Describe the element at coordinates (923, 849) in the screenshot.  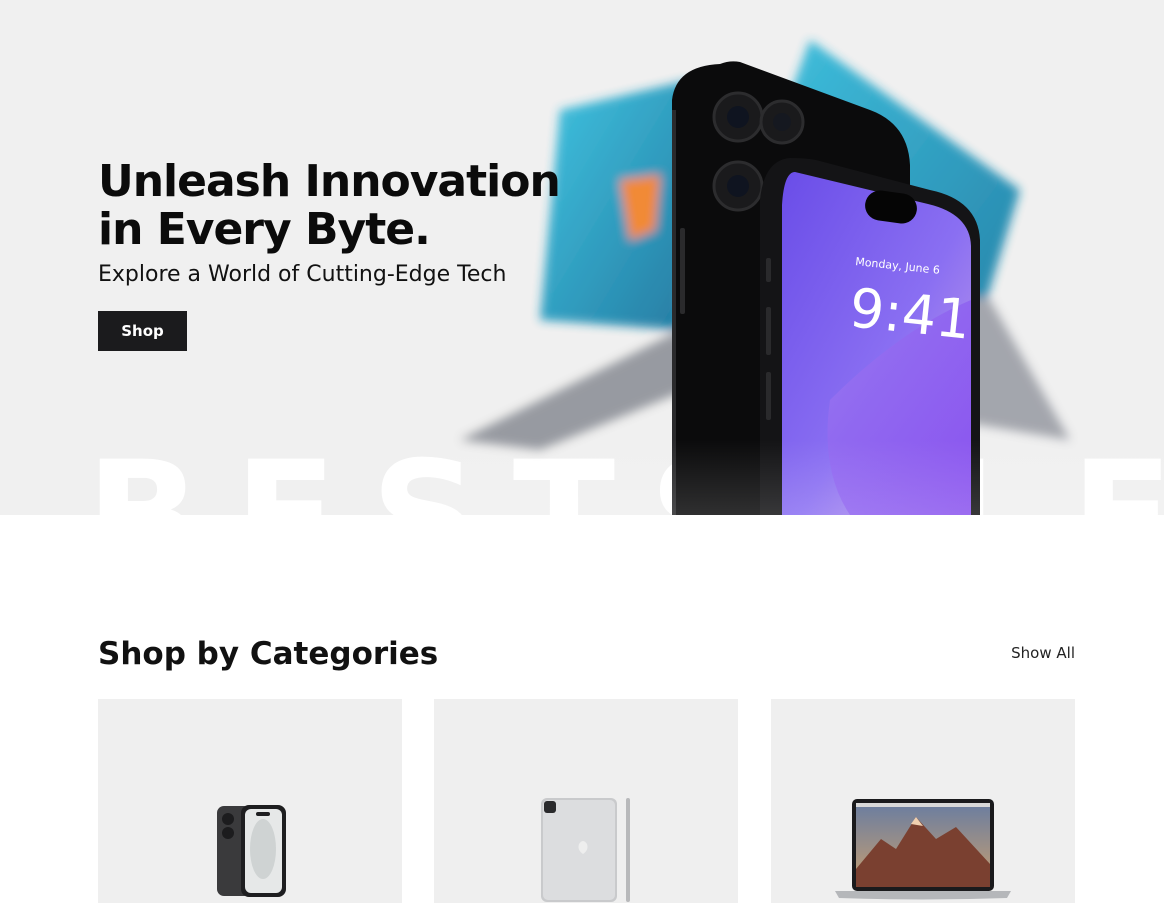
I see `laptop-icon` at that location.